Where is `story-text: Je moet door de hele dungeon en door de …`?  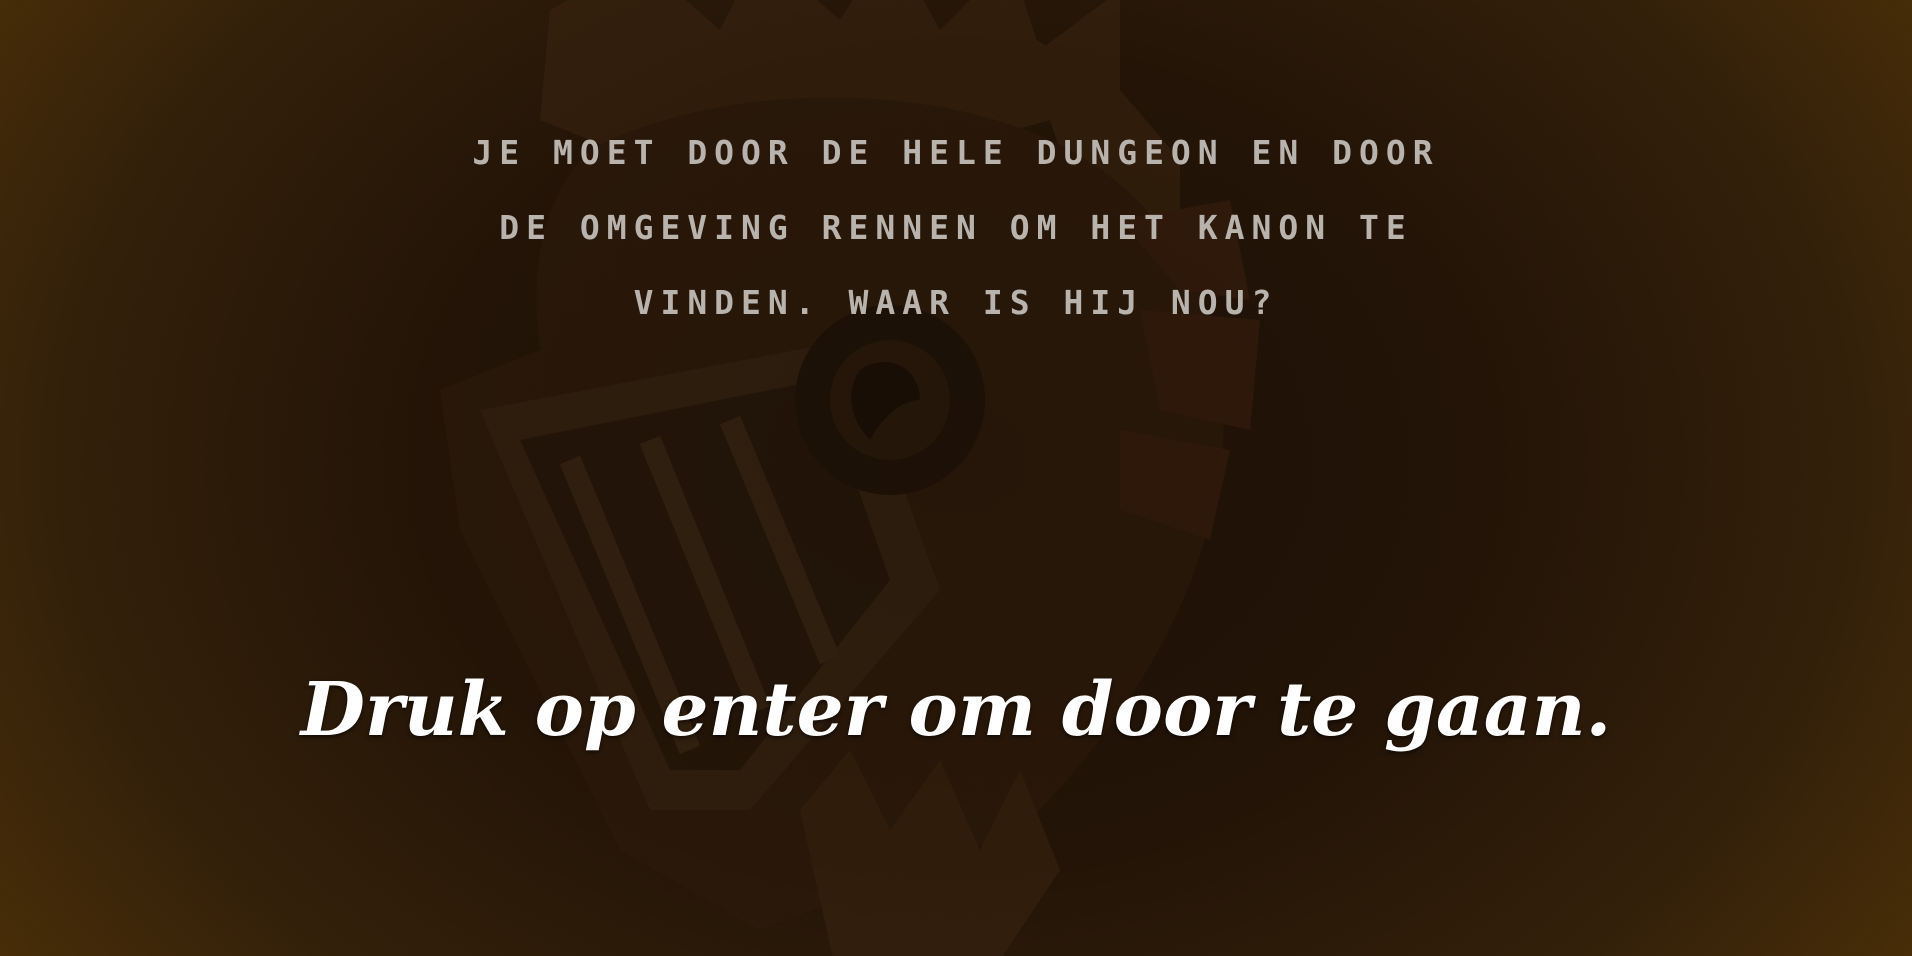 story-text: Je moet door de hele dungeon en door de … is located at coordinates (956, 227).